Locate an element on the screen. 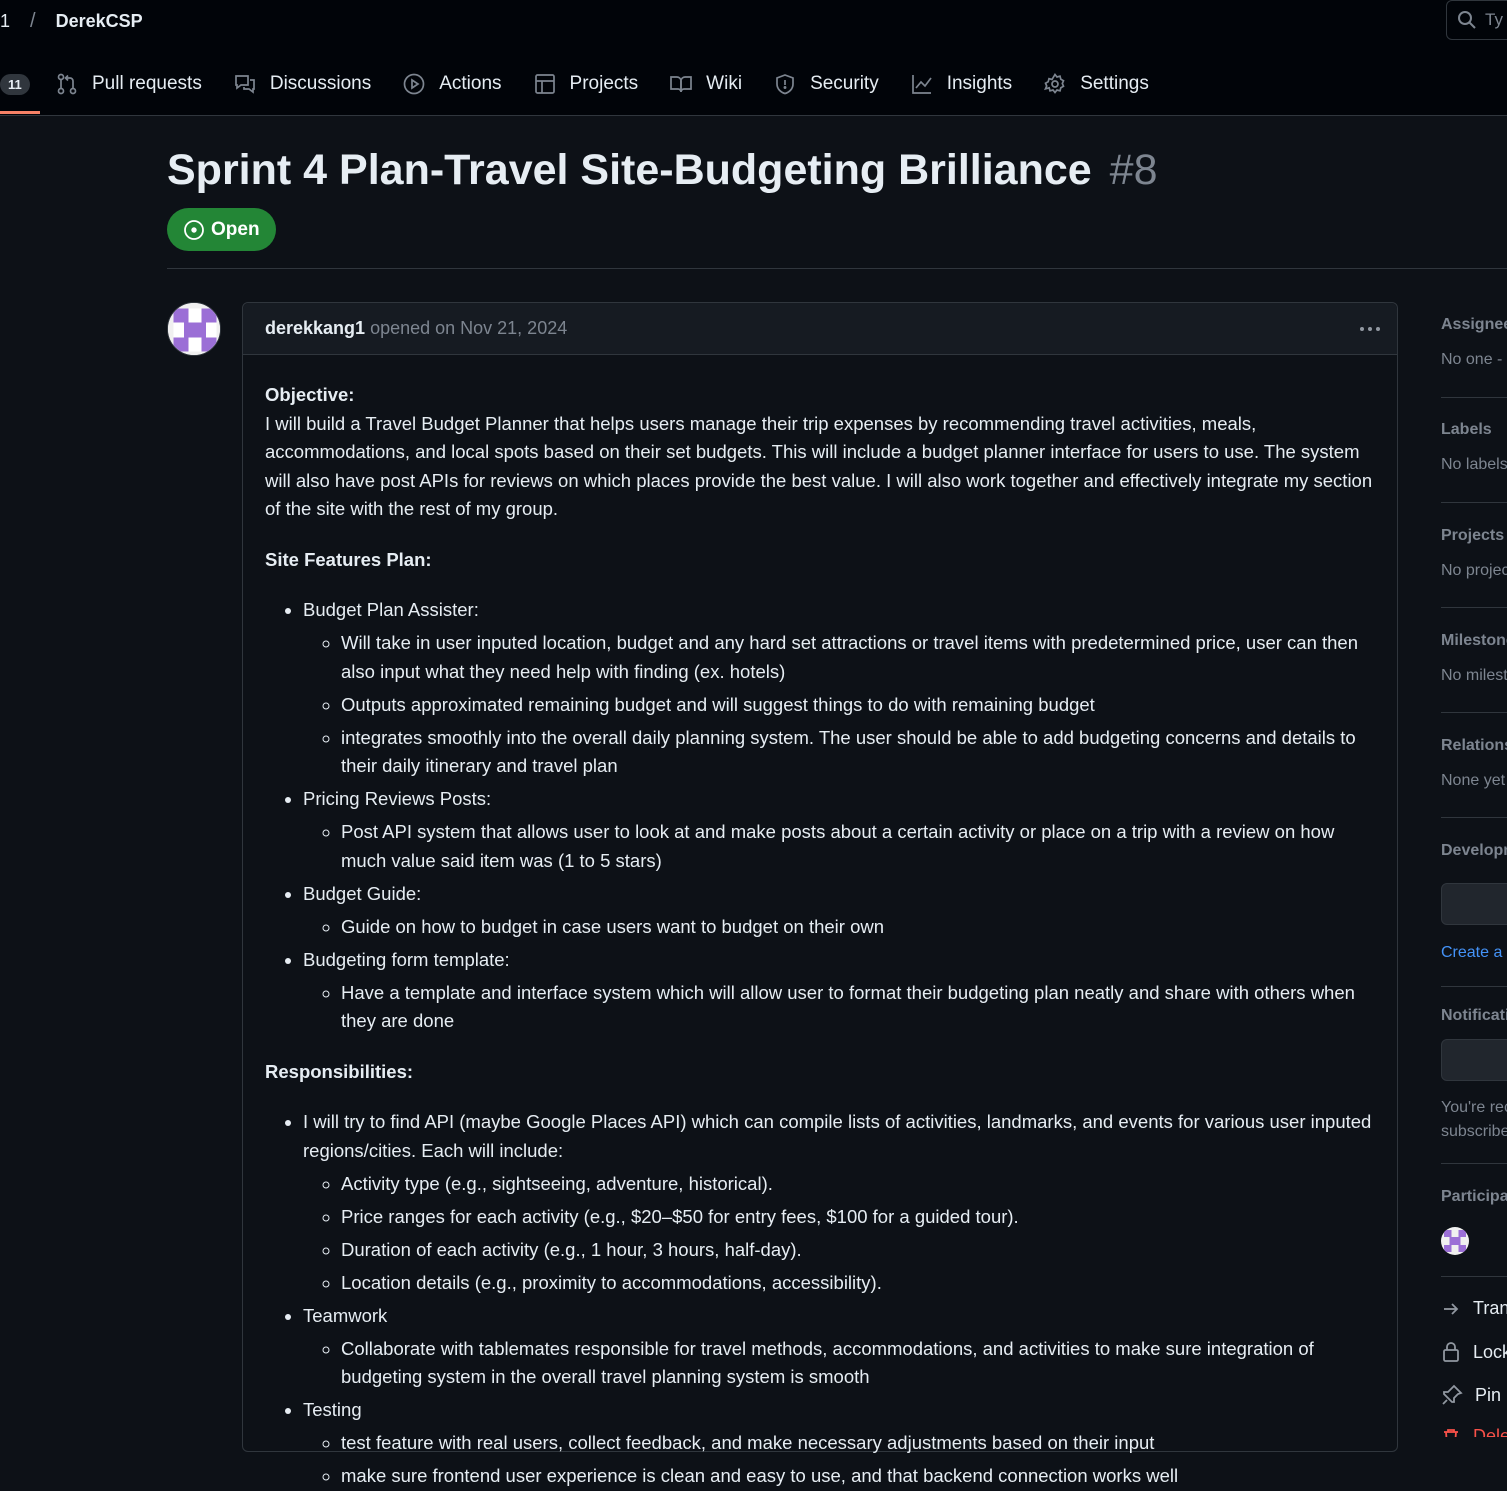 The image size is (1507, 1491). milestone-heading: Milestone is located at coordinates (1474, 640).